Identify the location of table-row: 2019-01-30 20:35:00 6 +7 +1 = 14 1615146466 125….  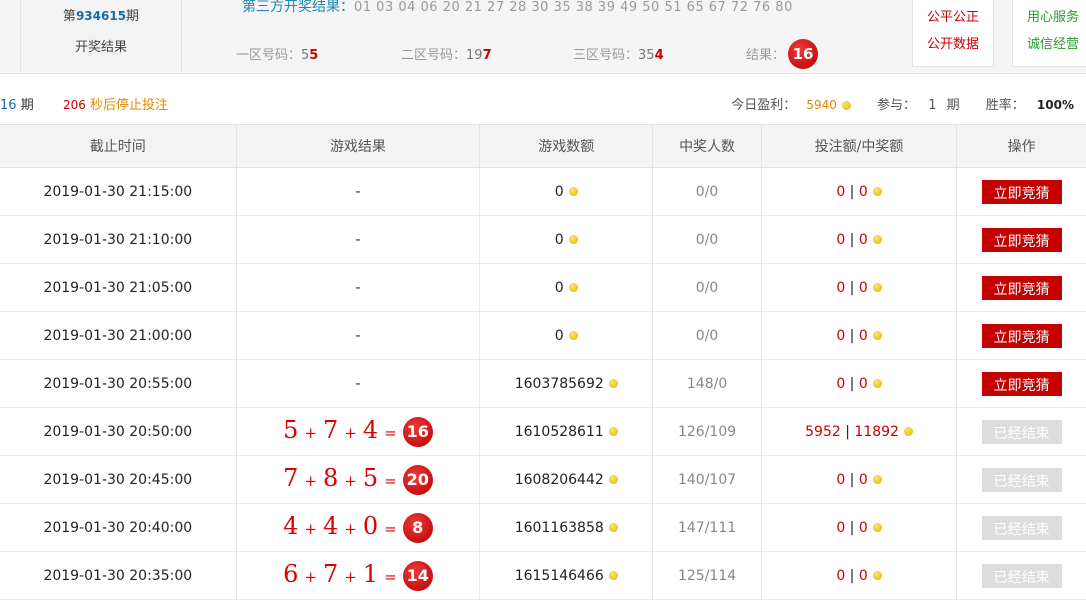
(543, 575).